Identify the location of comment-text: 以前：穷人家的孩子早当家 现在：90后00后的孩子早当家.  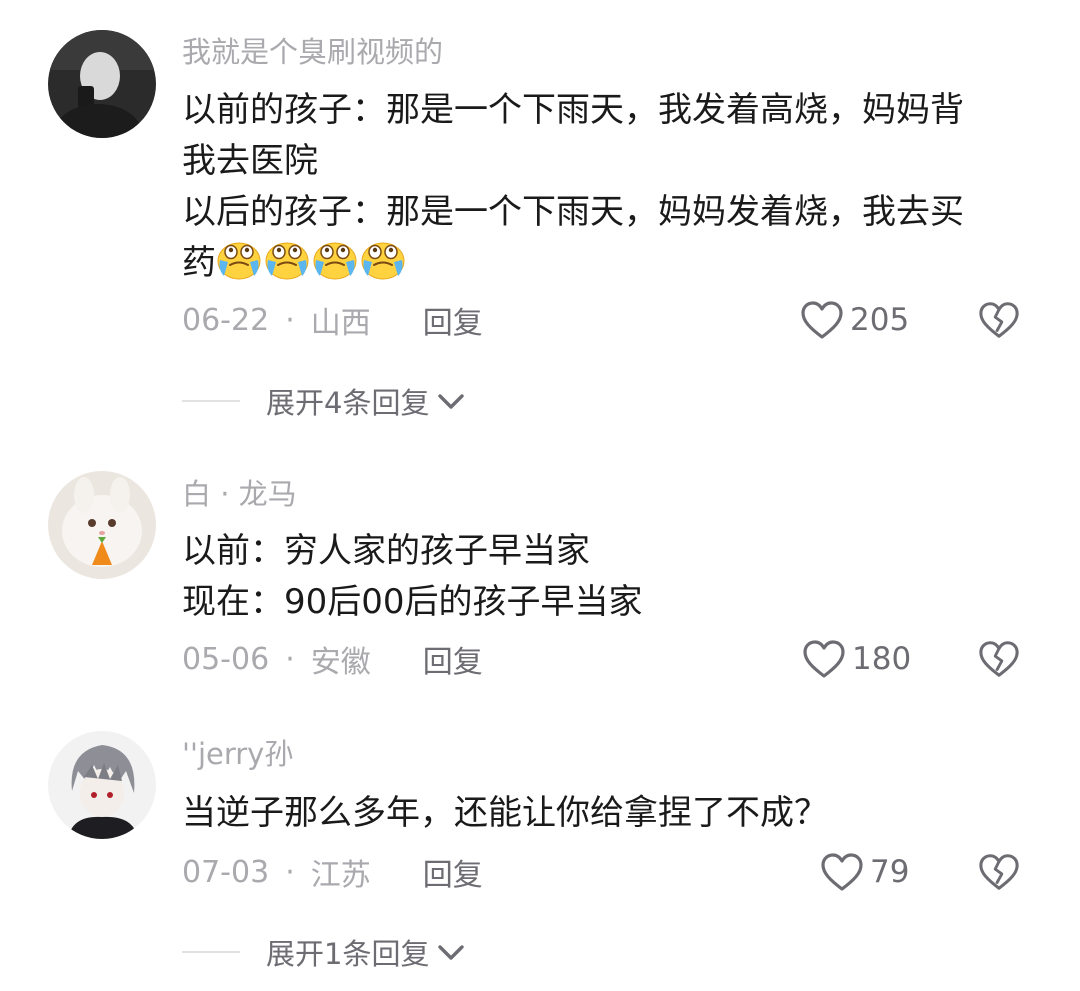
(607, 577).